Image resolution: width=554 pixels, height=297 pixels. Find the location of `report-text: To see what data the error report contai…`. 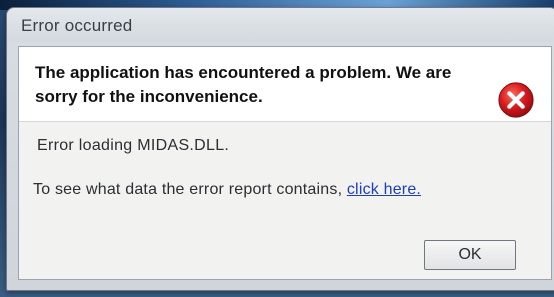

report-text: To see what data the error report contai… is located at coordinates (190, 189).